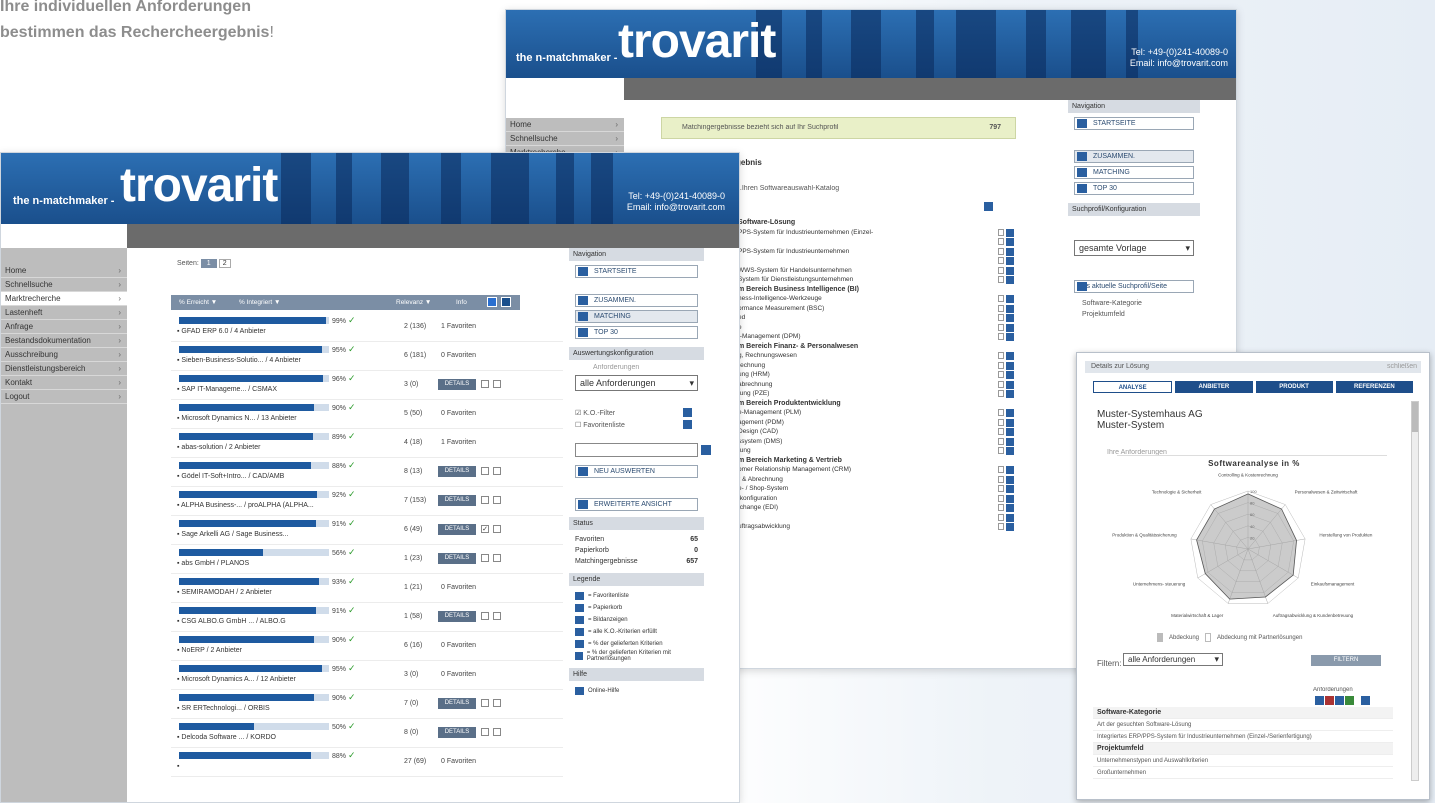 Image resolution: width=1435 pixels, height=803 pixels. Describe the element at coordinates (209, 650) in the screenshot. I see `solution-name: ▪ NoERP / 2 Anbieter` at that location.